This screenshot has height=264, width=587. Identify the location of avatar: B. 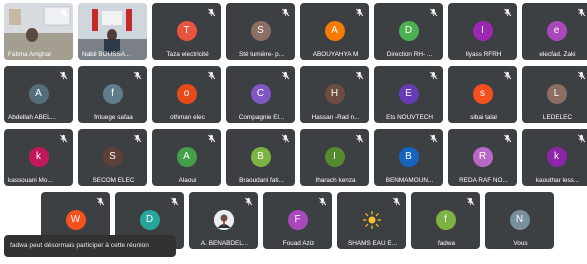
(260, 157).